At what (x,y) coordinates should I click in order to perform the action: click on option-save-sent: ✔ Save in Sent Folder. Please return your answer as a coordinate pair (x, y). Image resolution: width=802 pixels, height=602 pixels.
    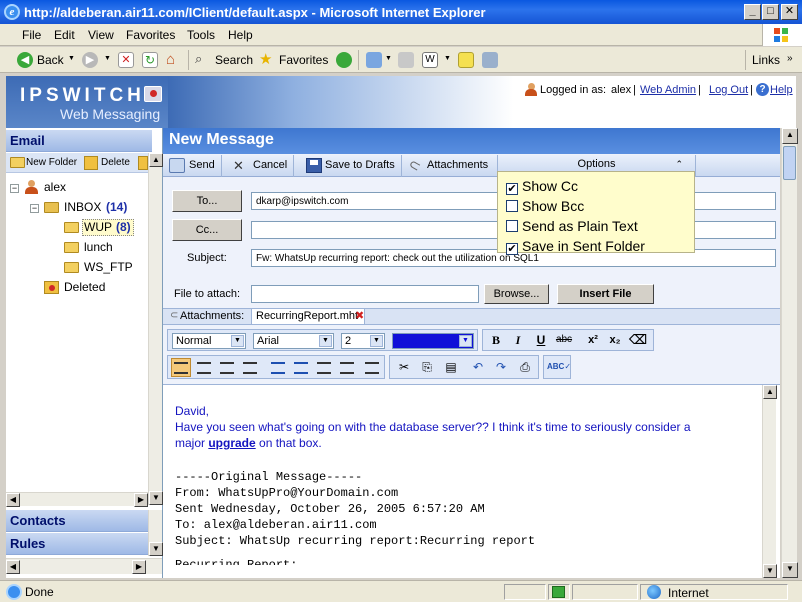
    Looking at the image, I should click on (575, 246).